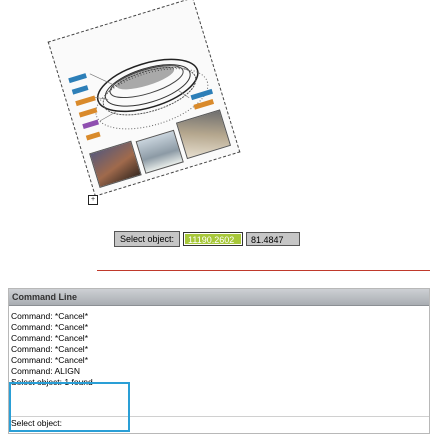 The height and width of the screenshot is (434, 430). Describe the element at coordinates (52, 382) in the screenshot. I see `command-history-line: Select object: 1 found` at that location.